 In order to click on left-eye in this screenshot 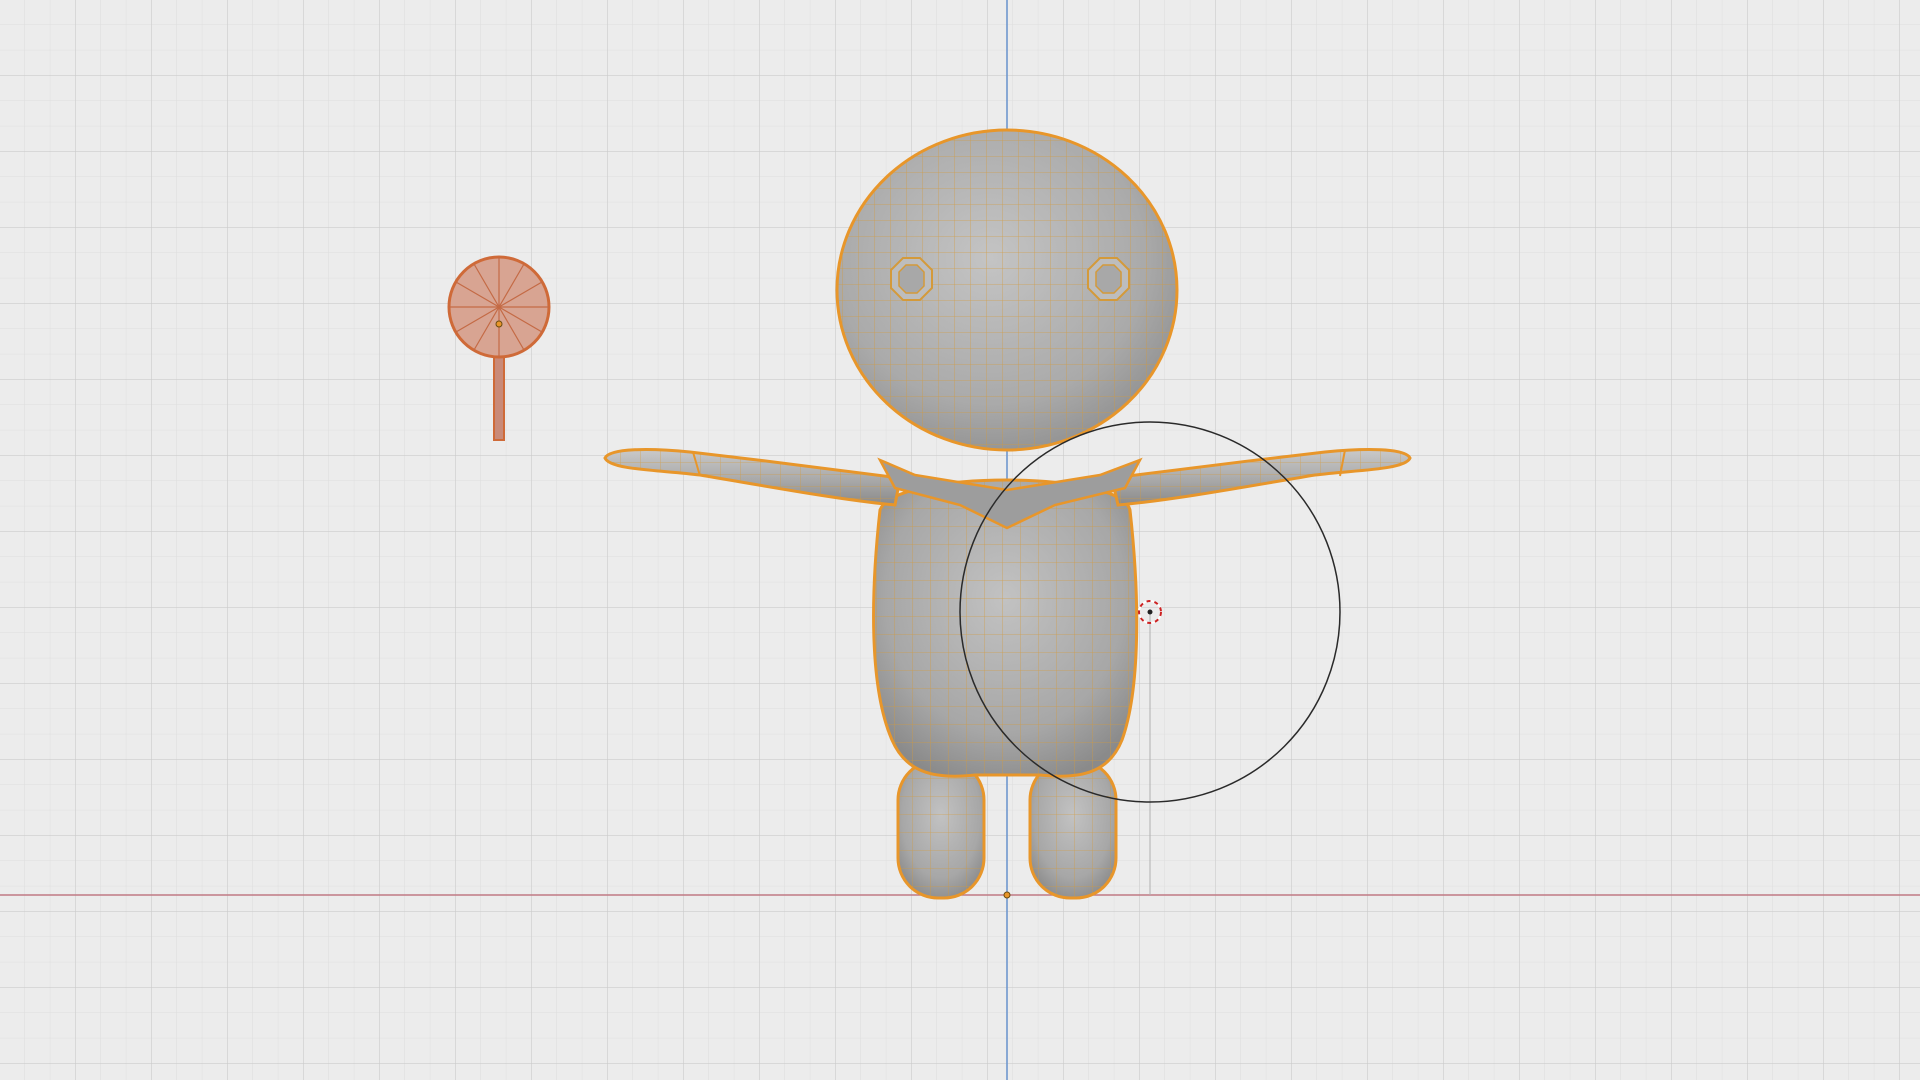, I will do `click(911, 279)`.